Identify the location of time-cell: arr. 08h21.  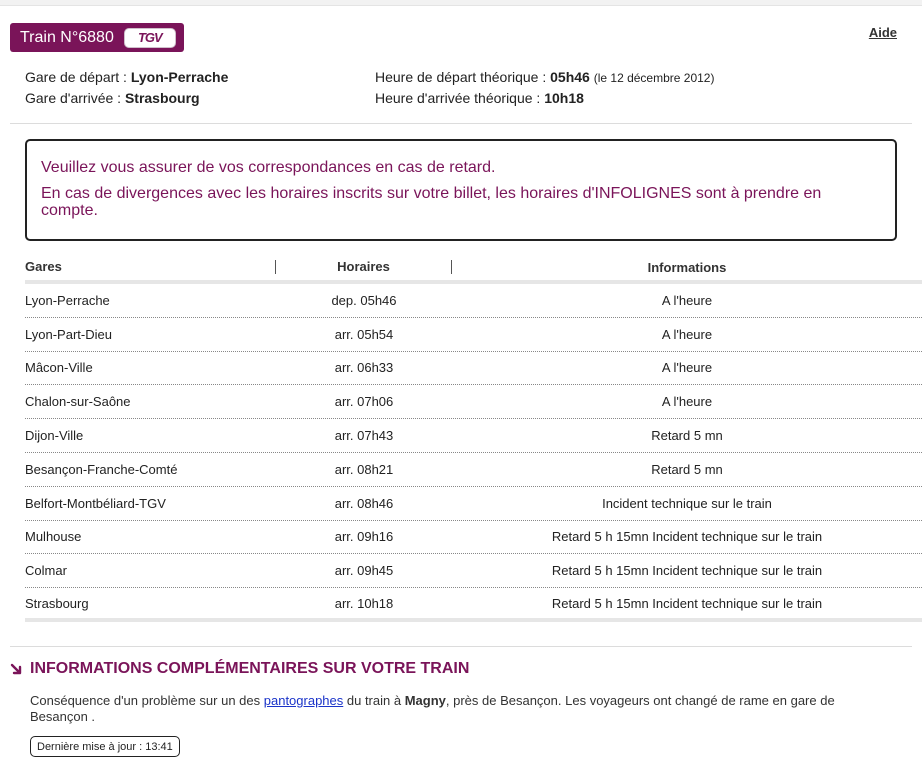
(364, 469).